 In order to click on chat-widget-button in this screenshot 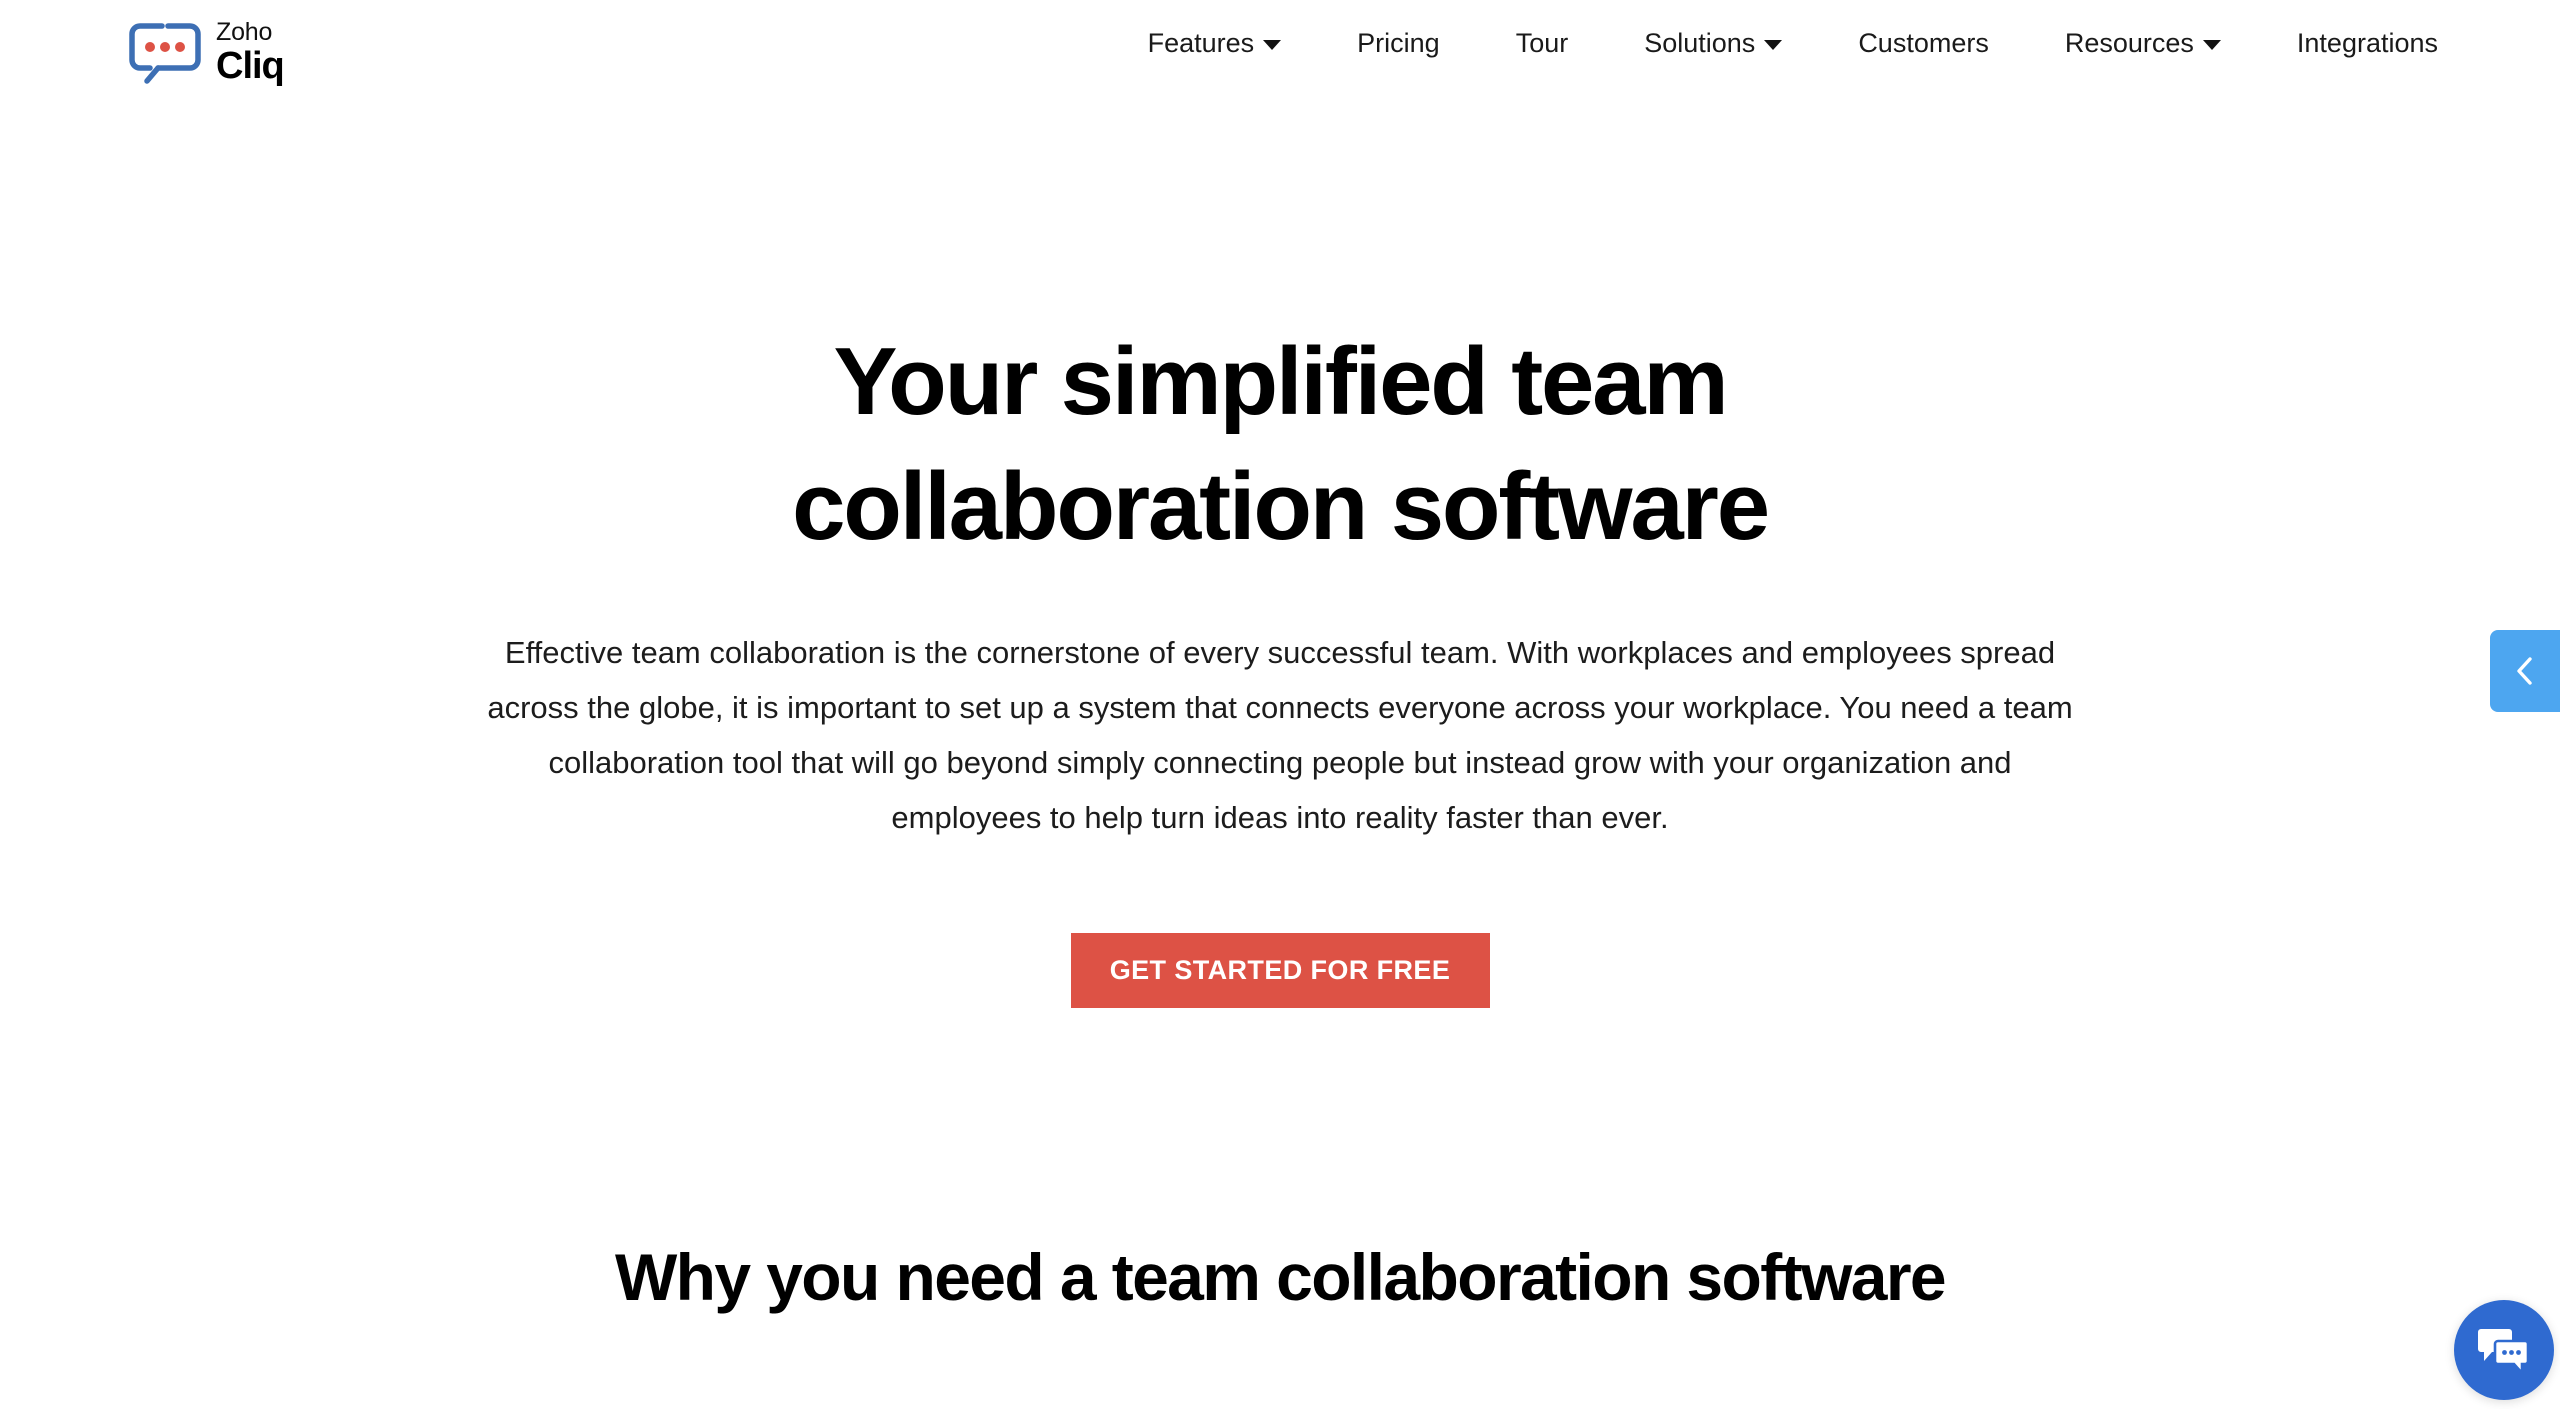, I will do `click(2504, 1350)`.